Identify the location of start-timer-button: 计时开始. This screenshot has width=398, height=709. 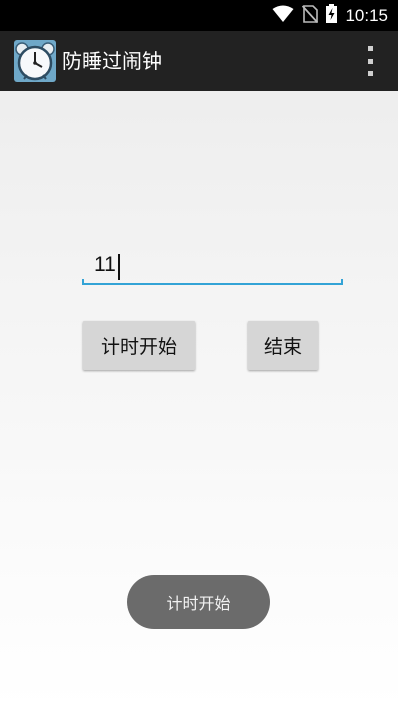
(139, 345).